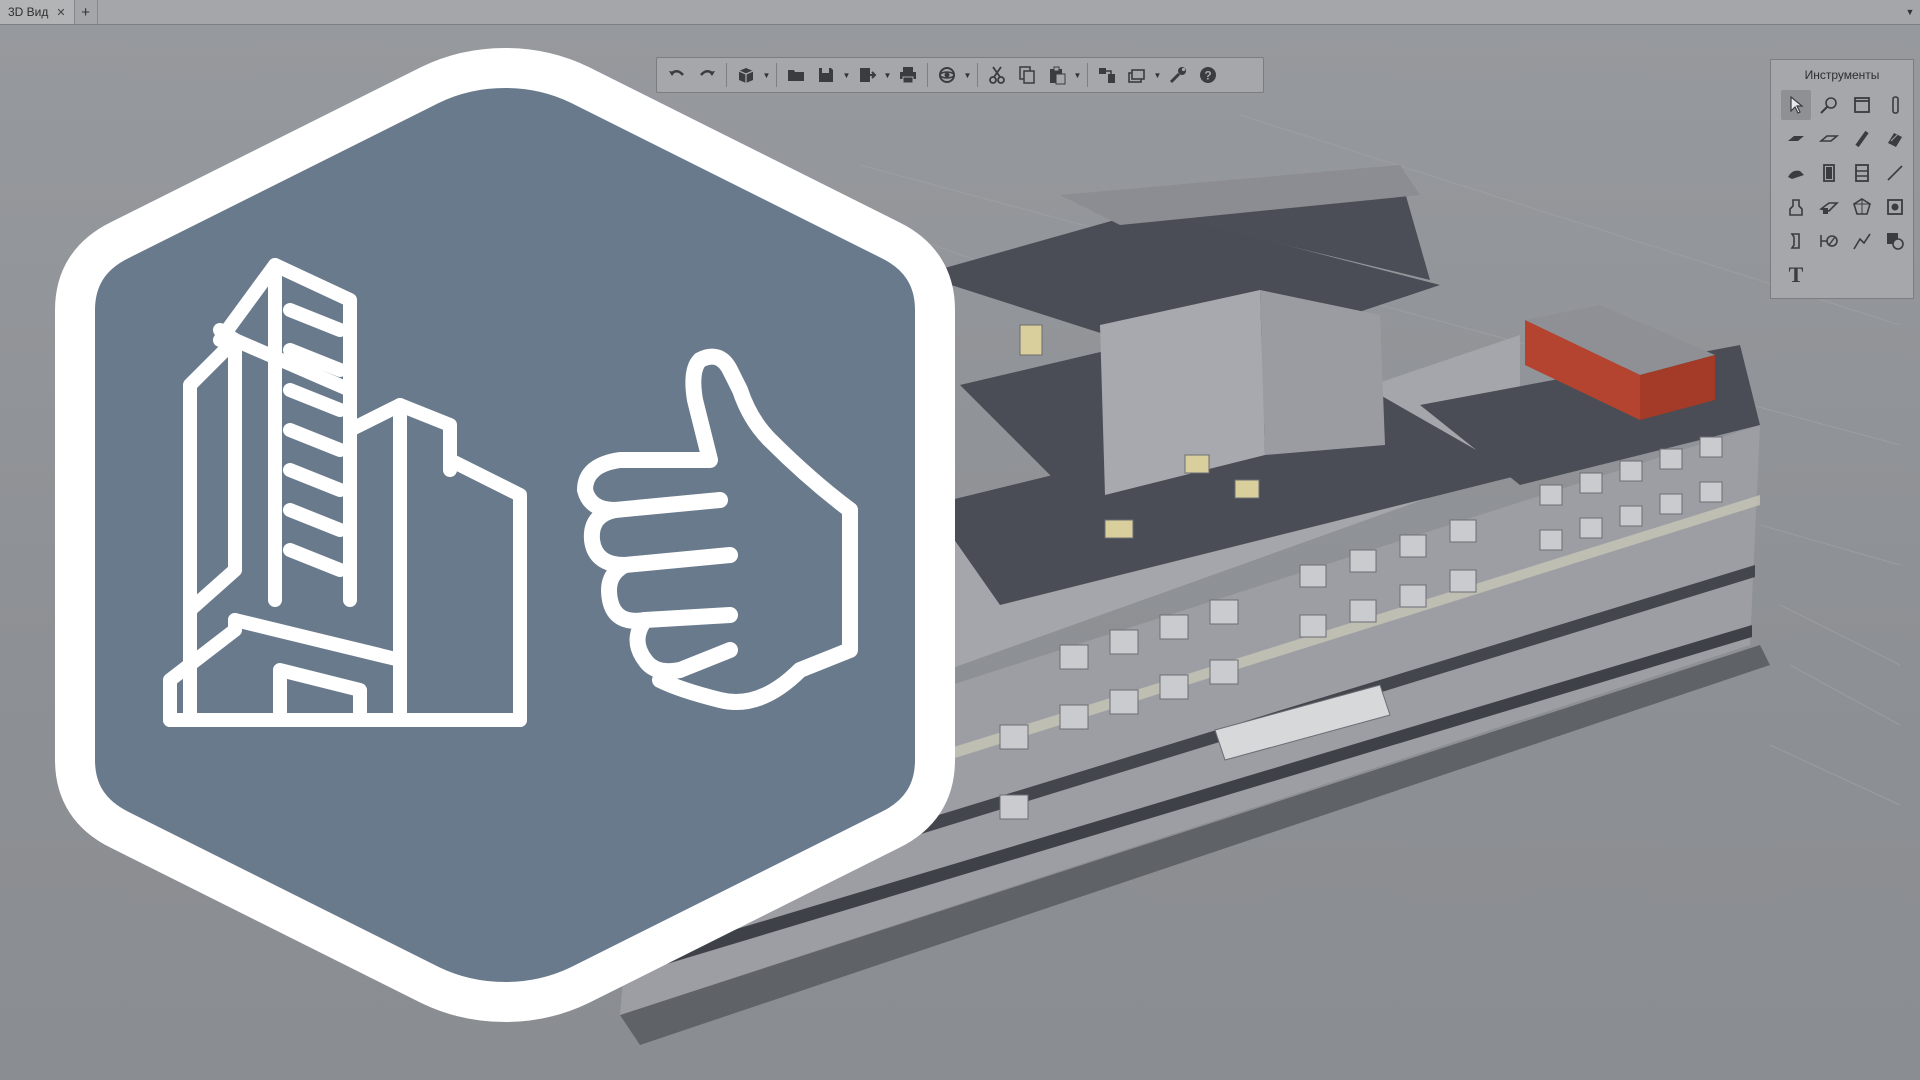 The height and width of the screenshot is (1080, 1920). I want to click on palette-title: Инструменты, so click(1842, 75).